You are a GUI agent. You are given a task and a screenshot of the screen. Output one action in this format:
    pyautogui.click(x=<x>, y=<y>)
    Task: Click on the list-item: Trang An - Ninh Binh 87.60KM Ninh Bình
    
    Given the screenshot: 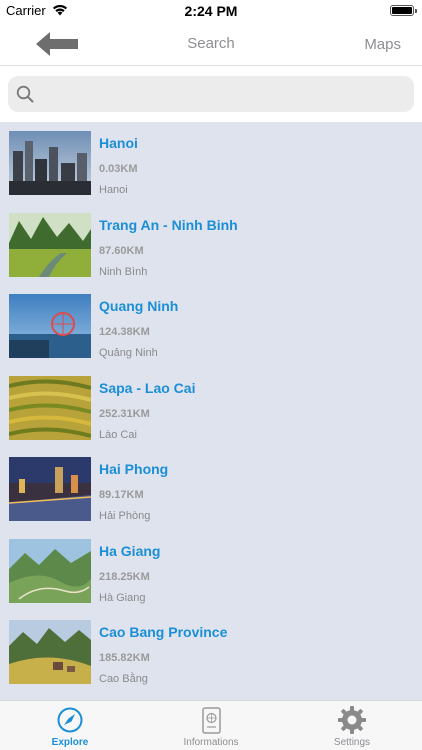 What is the action you would take?
    pyautogui.click(x=211, y=245)
    